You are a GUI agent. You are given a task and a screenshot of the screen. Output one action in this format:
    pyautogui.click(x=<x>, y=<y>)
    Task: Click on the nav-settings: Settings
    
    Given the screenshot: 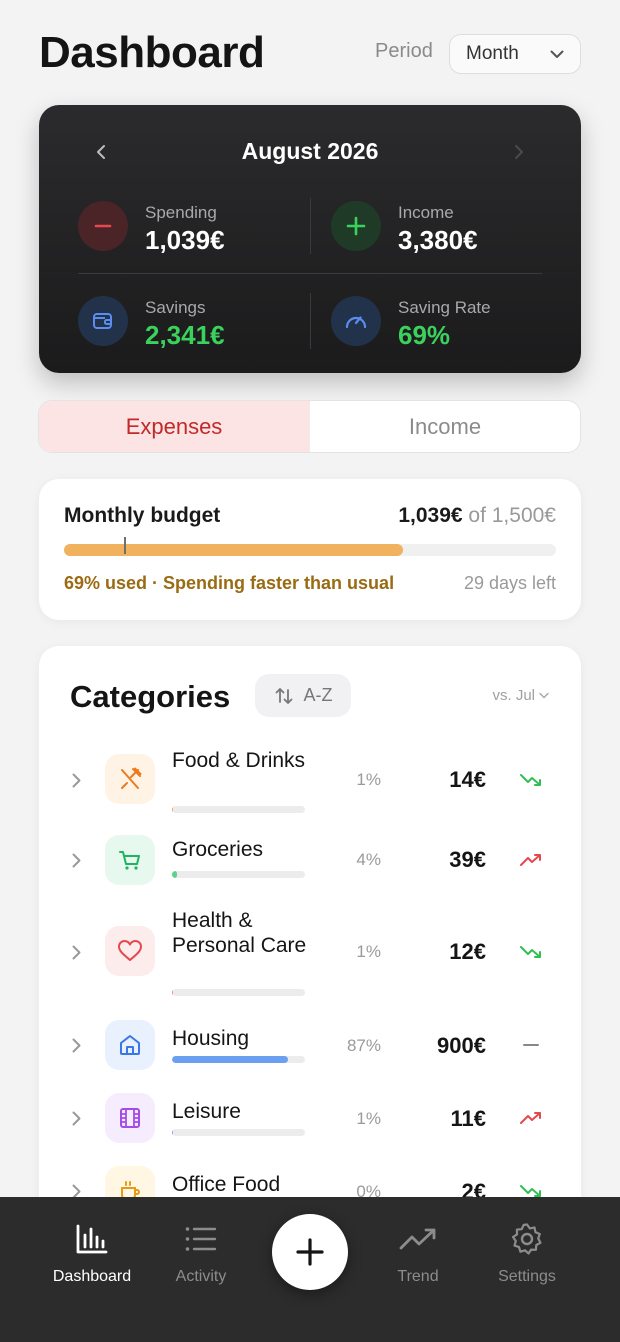 What is the action you would take?
    pyautogui.click(x=527, y=1251)
    